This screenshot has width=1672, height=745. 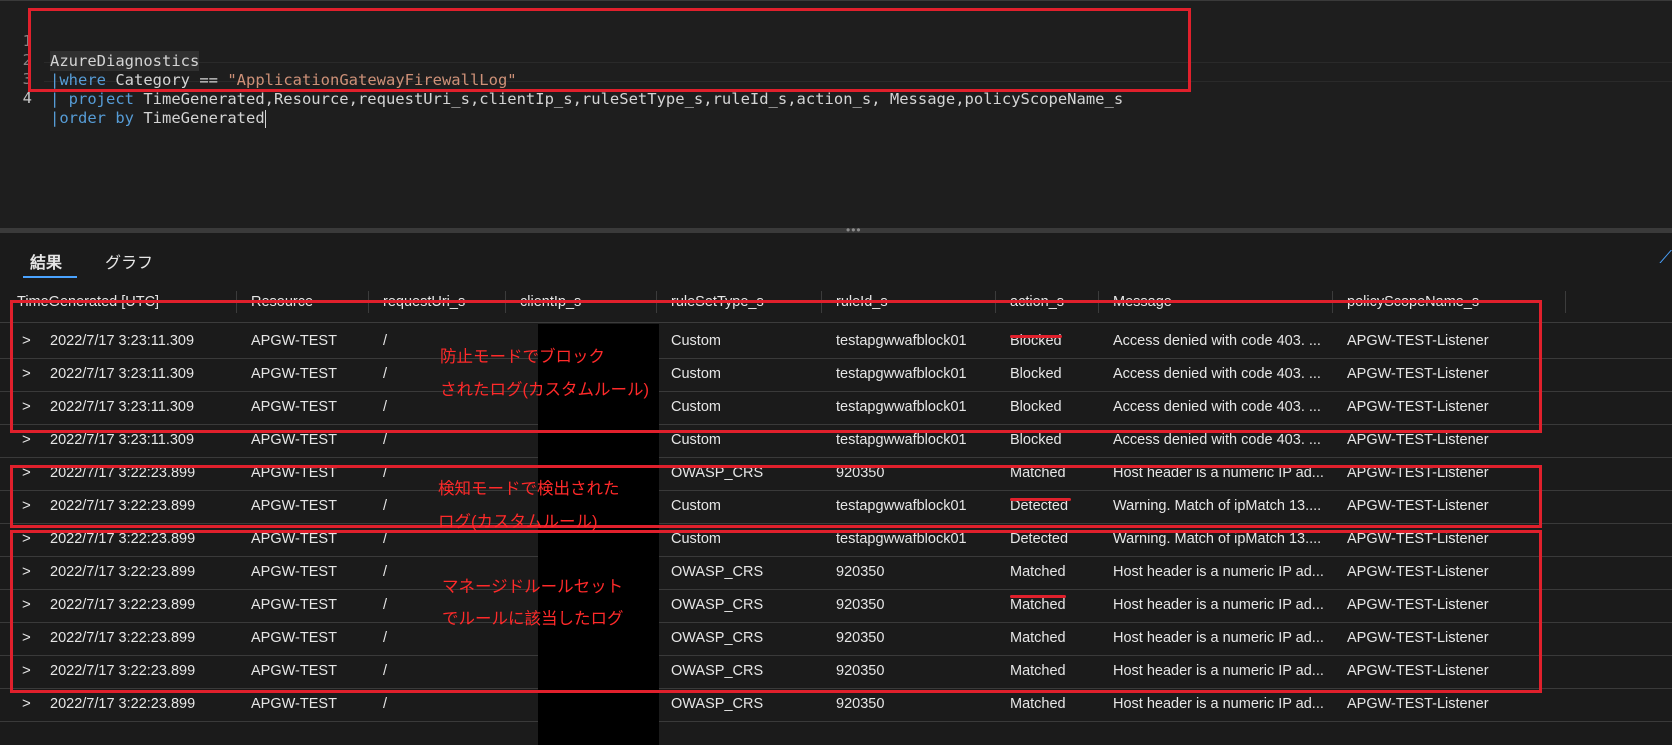 What do you see at coordinates (101, 99) in the screenshot?
I see `code-keyword-project: project` at bounding box center [101, 99].